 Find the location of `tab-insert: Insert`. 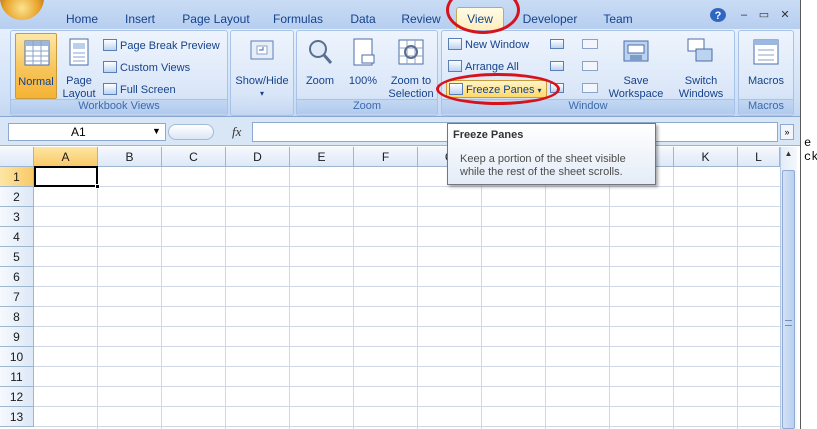

tab-insert: Insert is located at coordinates (140, 20).